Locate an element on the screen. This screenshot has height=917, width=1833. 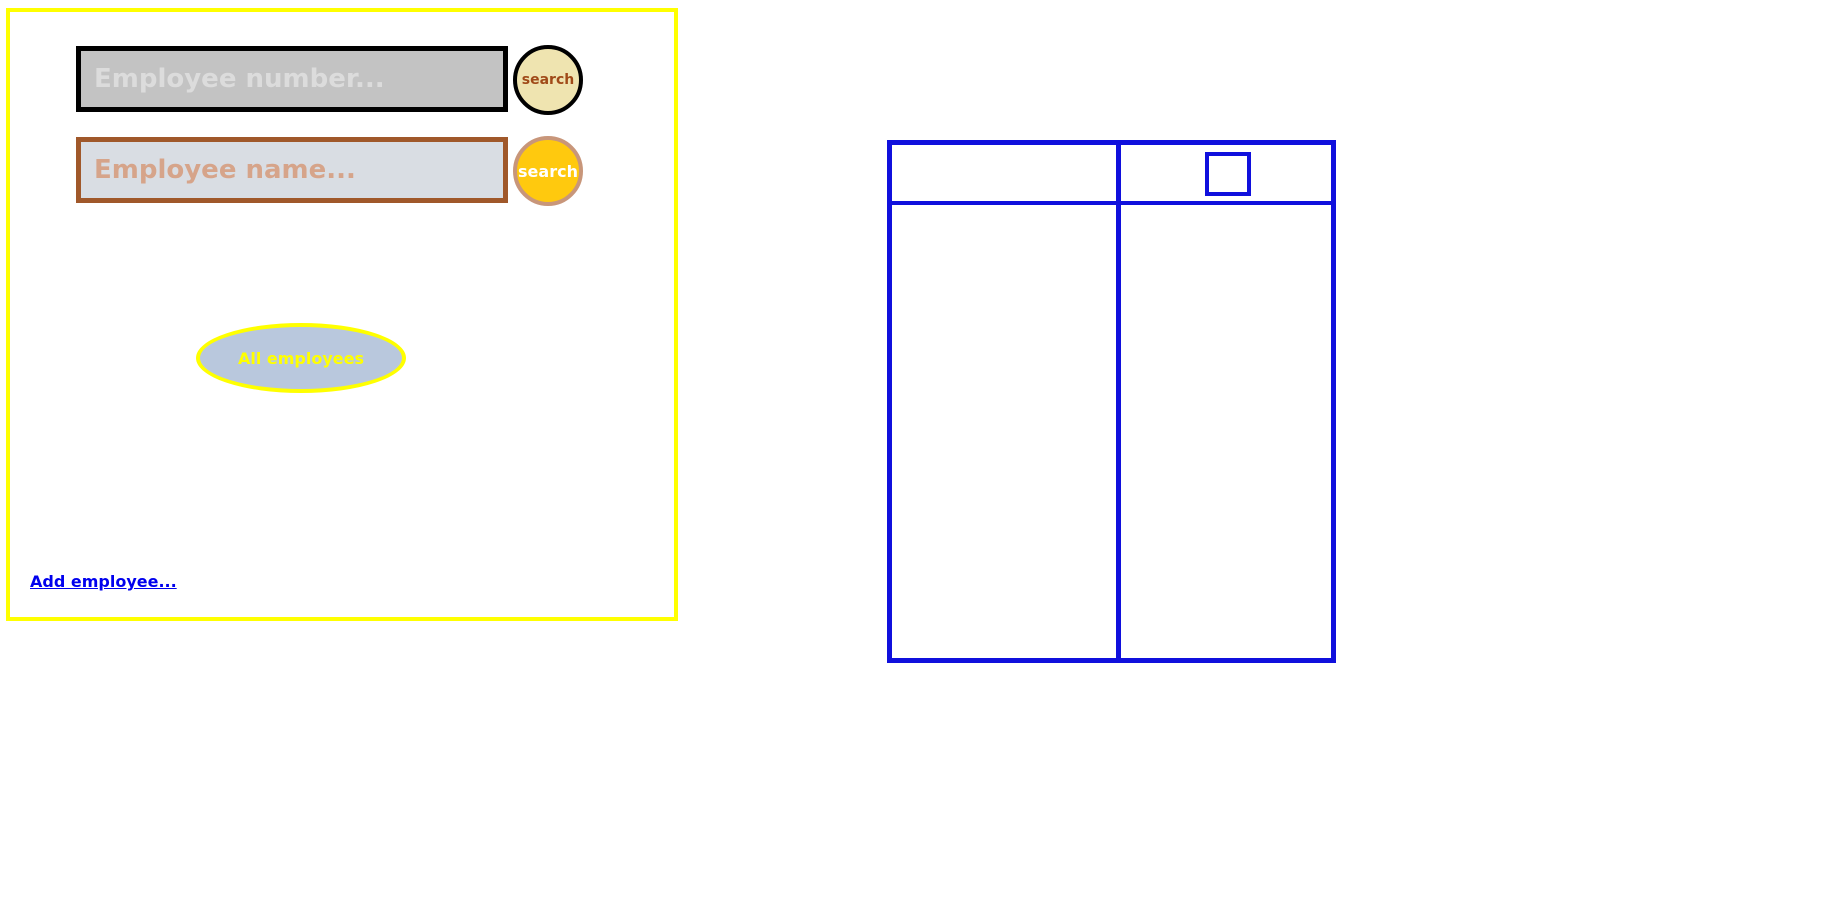
select-all-checkbox is located at coordinates (1228, 174).